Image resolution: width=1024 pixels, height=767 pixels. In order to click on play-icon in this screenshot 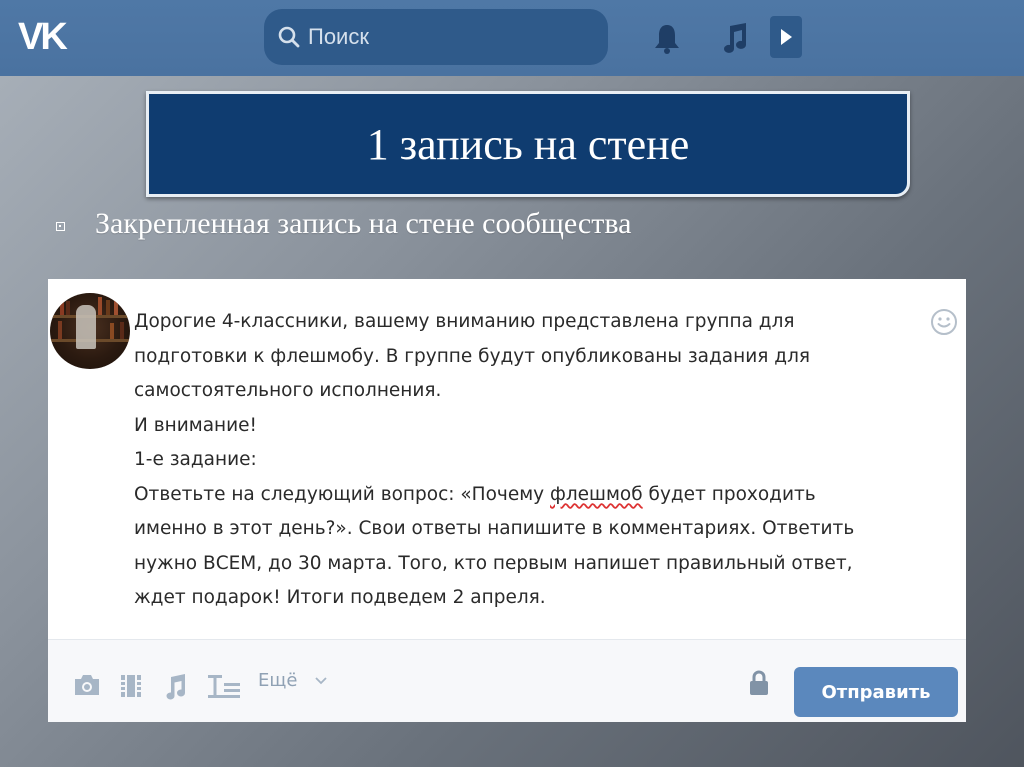, I will do `click(786, 37)`.